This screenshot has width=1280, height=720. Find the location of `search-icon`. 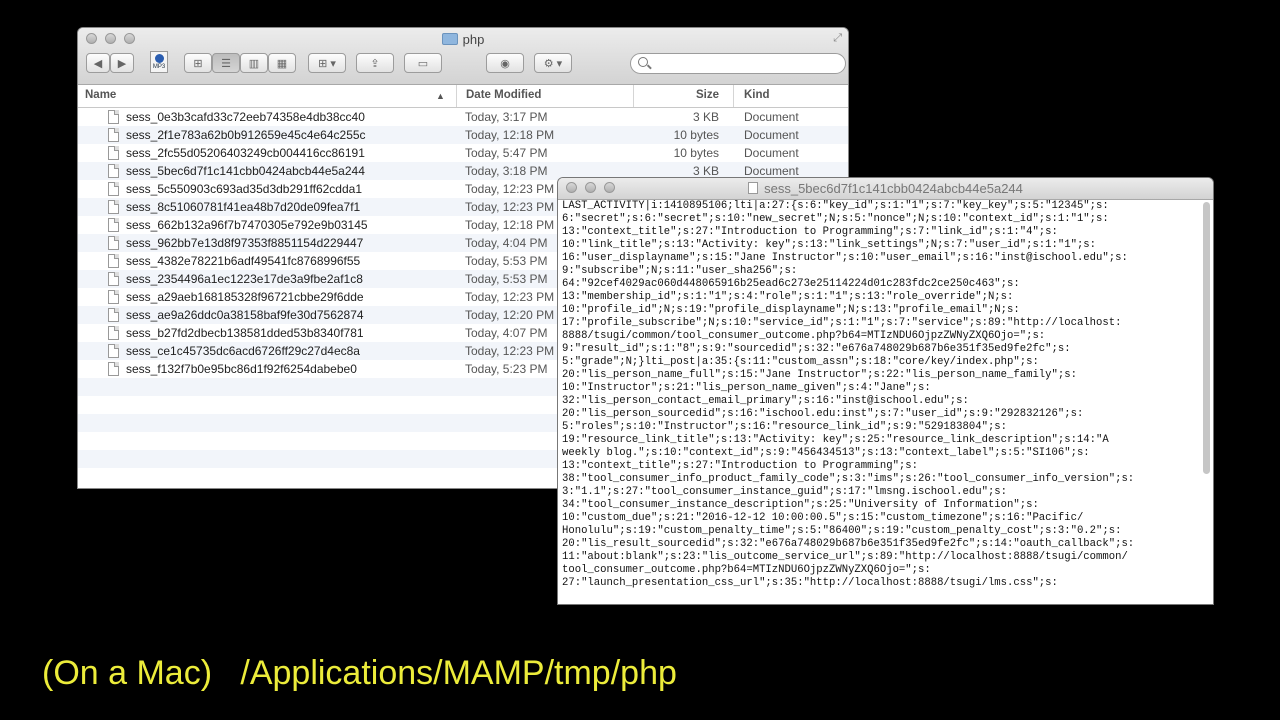

search-icon is located at coordinates (643, 62).